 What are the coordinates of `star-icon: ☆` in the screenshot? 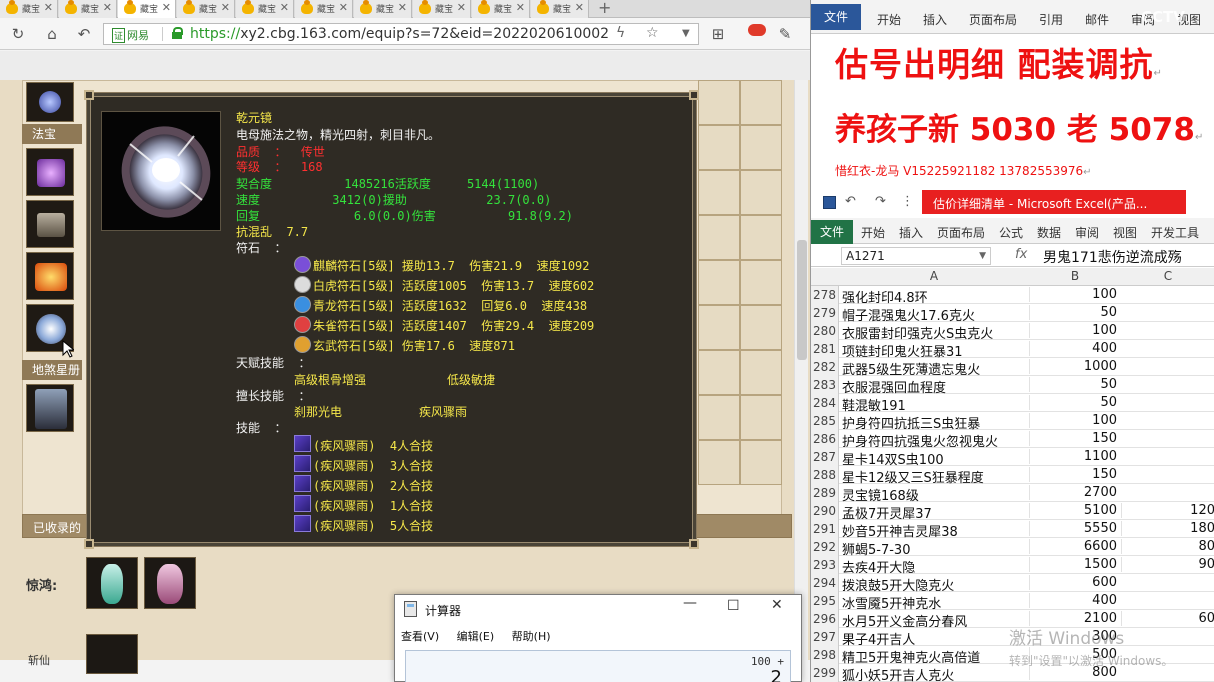 It's located at (652, 33).